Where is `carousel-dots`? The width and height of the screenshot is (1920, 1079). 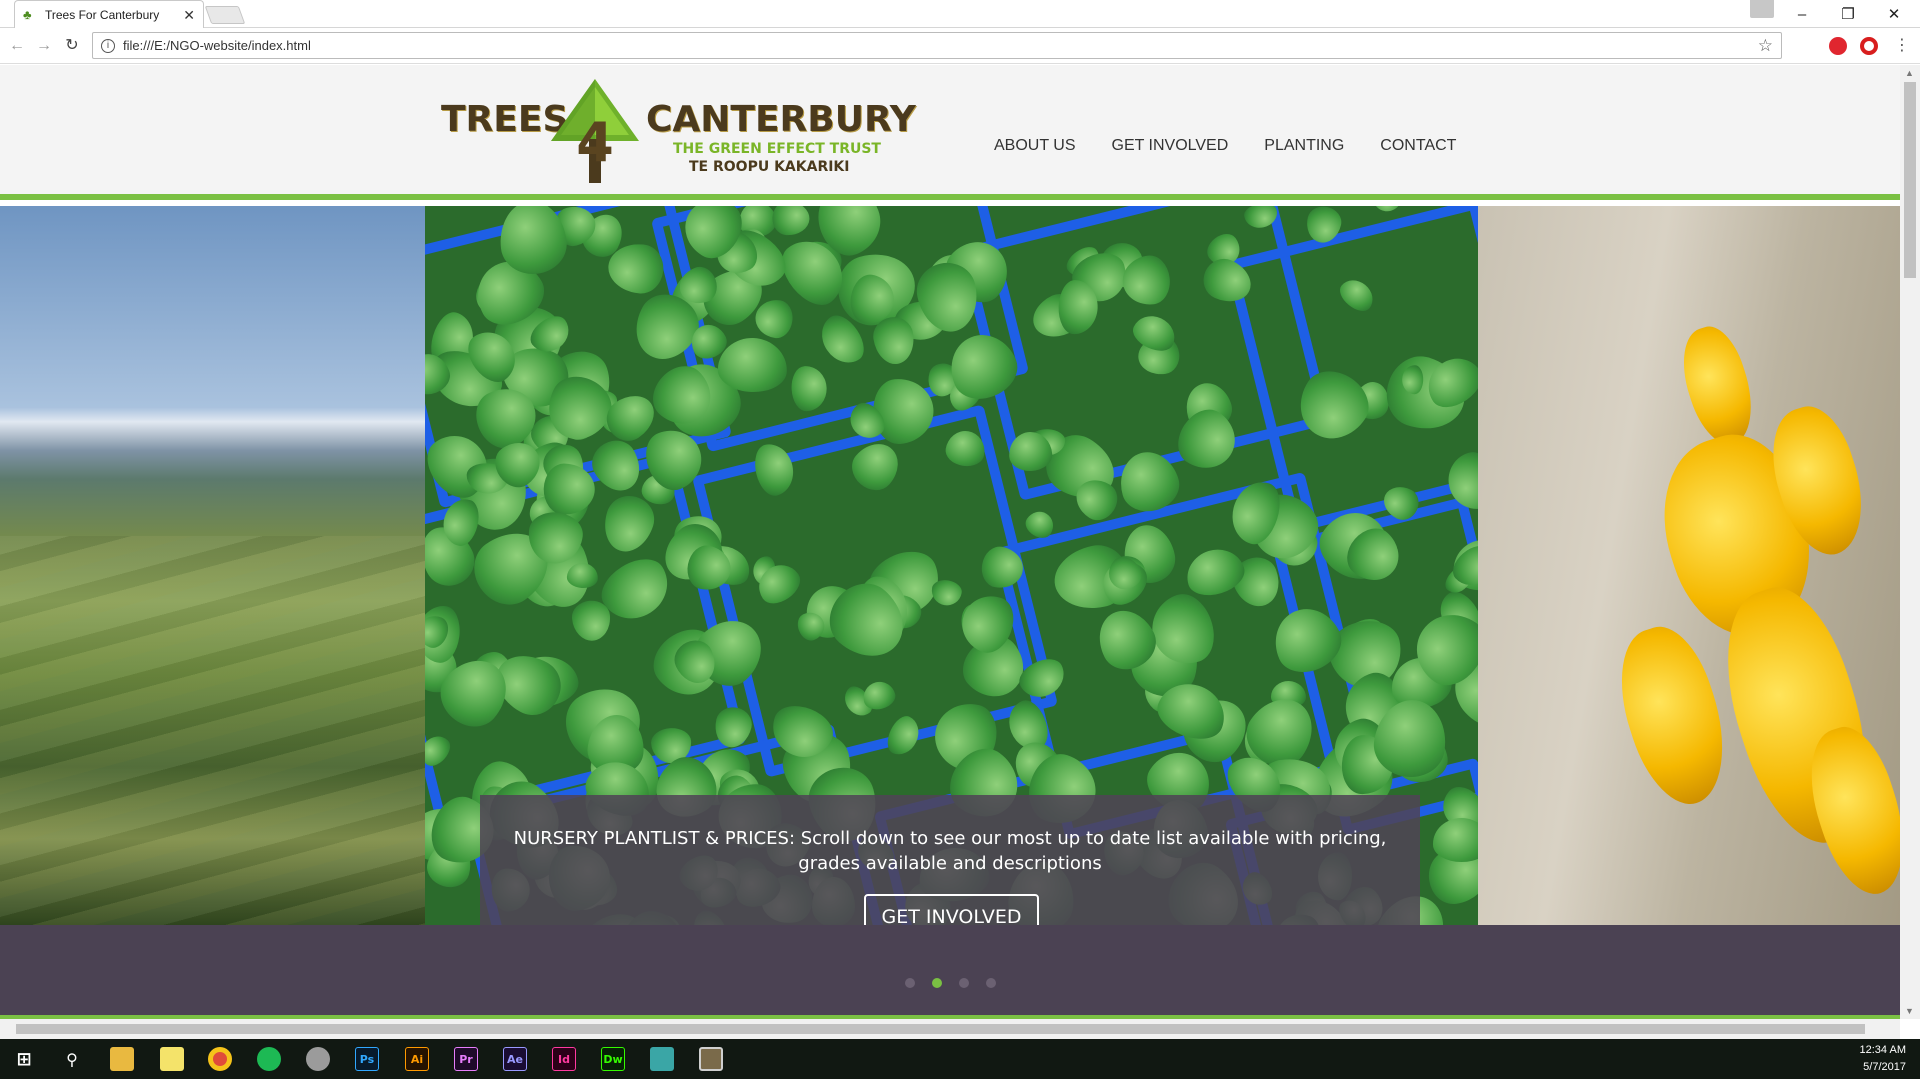
carousel-dots is located at coordinates (959, 983).